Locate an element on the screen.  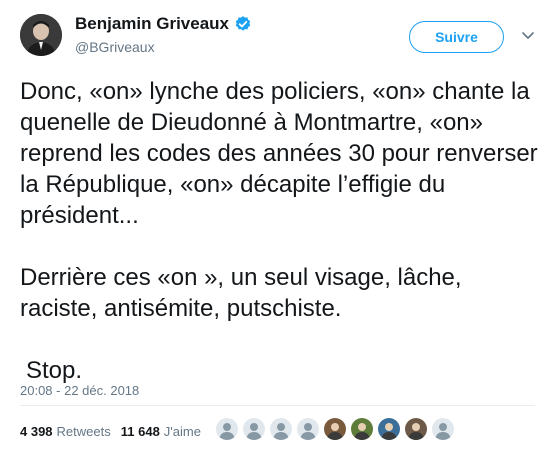
tweet-stats: 4 398 Retweets 11 648 J'aime is located at coordinates (115, 431).